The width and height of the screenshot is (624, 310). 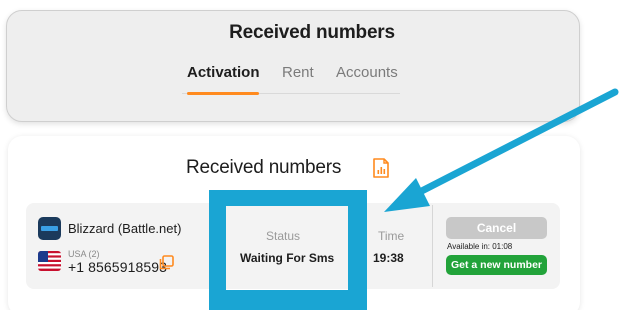 What do you see at coordinates (496, 228) in the screenshot?
I see `cancel-button: Cancel` at bounding box center [496, 228].